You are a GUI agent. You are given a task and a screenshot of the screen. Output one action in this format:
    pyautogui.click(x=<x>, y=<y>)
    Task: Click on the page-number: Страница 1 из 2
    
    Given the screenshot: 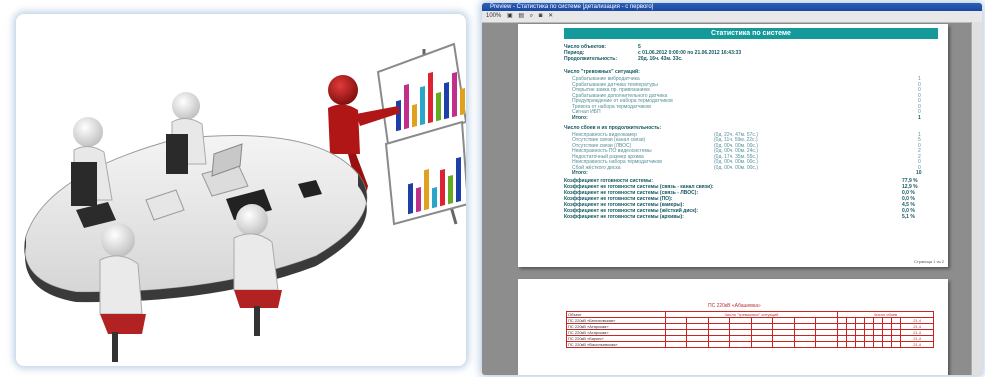 What is the action you would take?
    pyautogui.click(x=929, y=261)
    